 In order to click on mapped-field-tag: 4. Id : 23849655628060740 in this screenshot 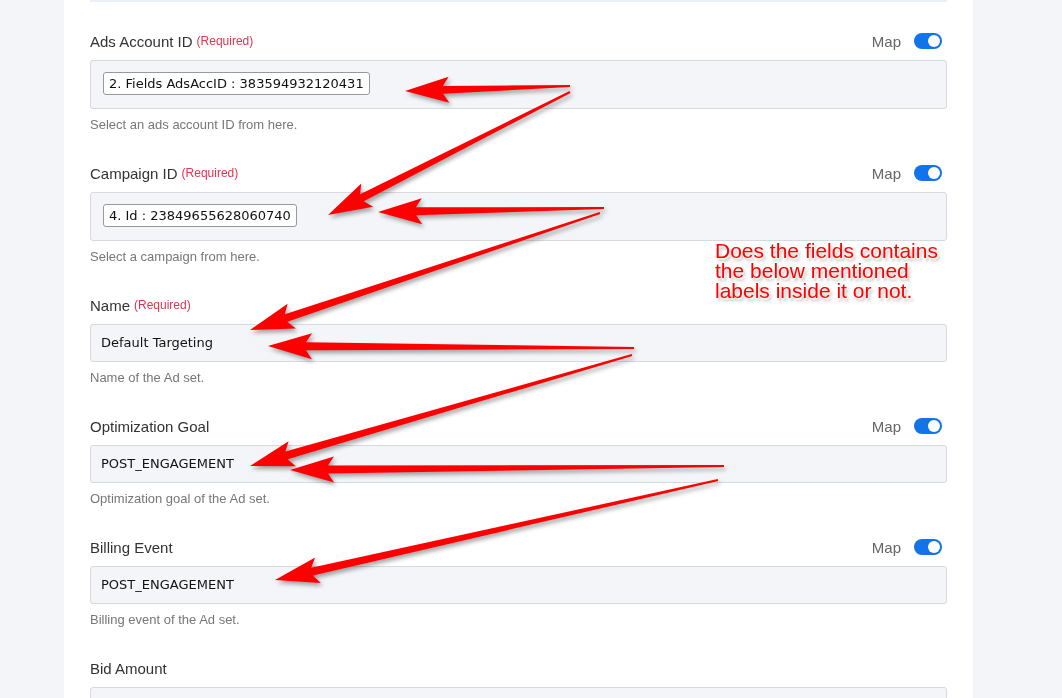, I will do `click(200, 215)`.